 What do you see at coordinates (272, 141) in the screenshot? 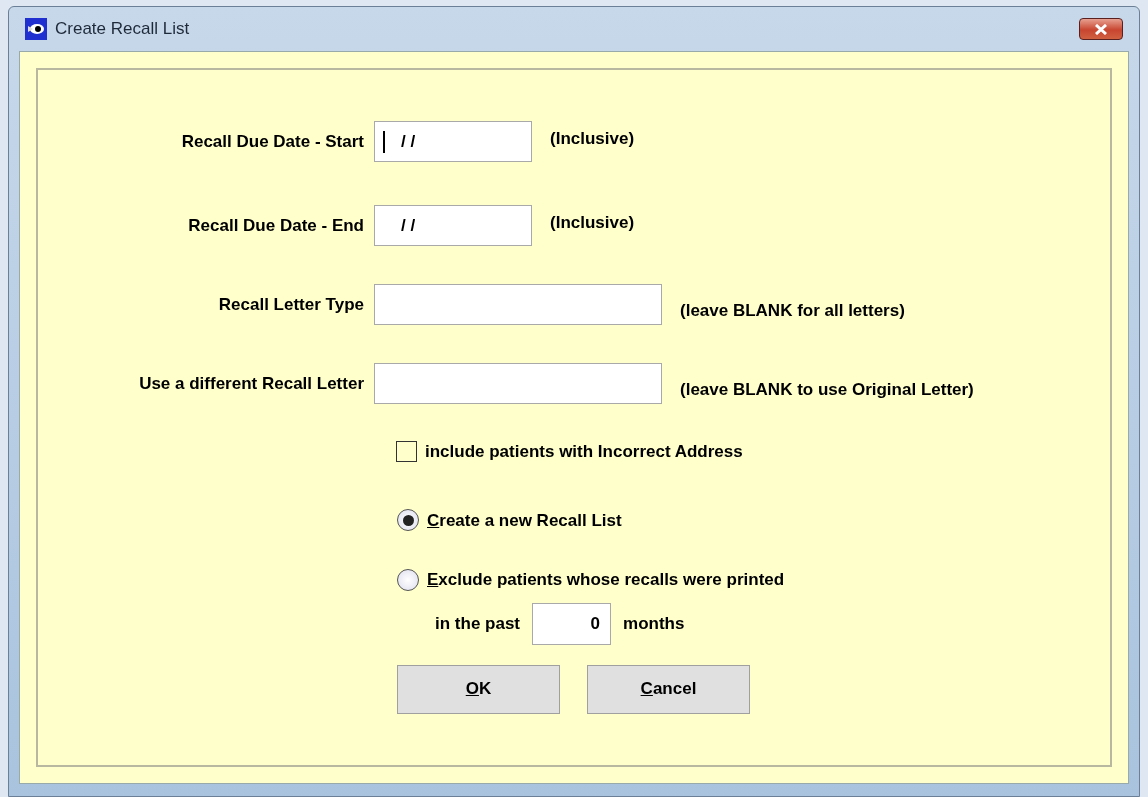
I see `field-label: Recall Due Date - Start` at bounding box center [272, 141].